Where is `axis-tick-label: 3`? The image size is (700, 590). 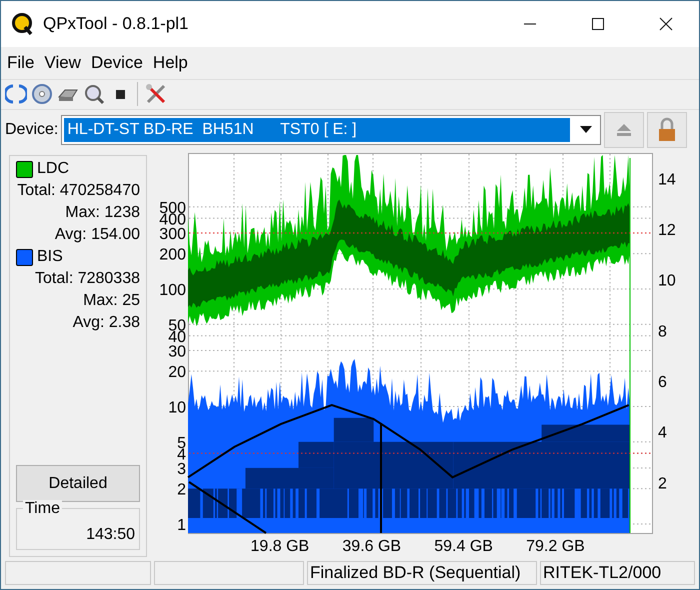 axis-tick-label: 3 is located at coordinates (181, 469).